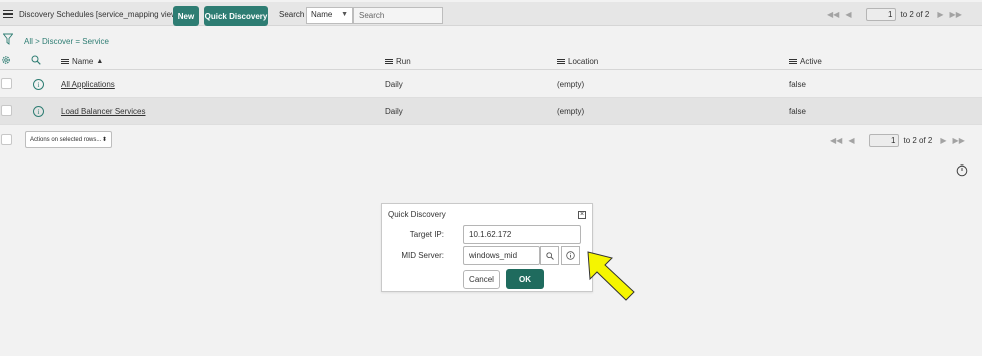  Describe the element at coordinates (525, 279) in the screenshot. I see `ok-button: OK` at that location.